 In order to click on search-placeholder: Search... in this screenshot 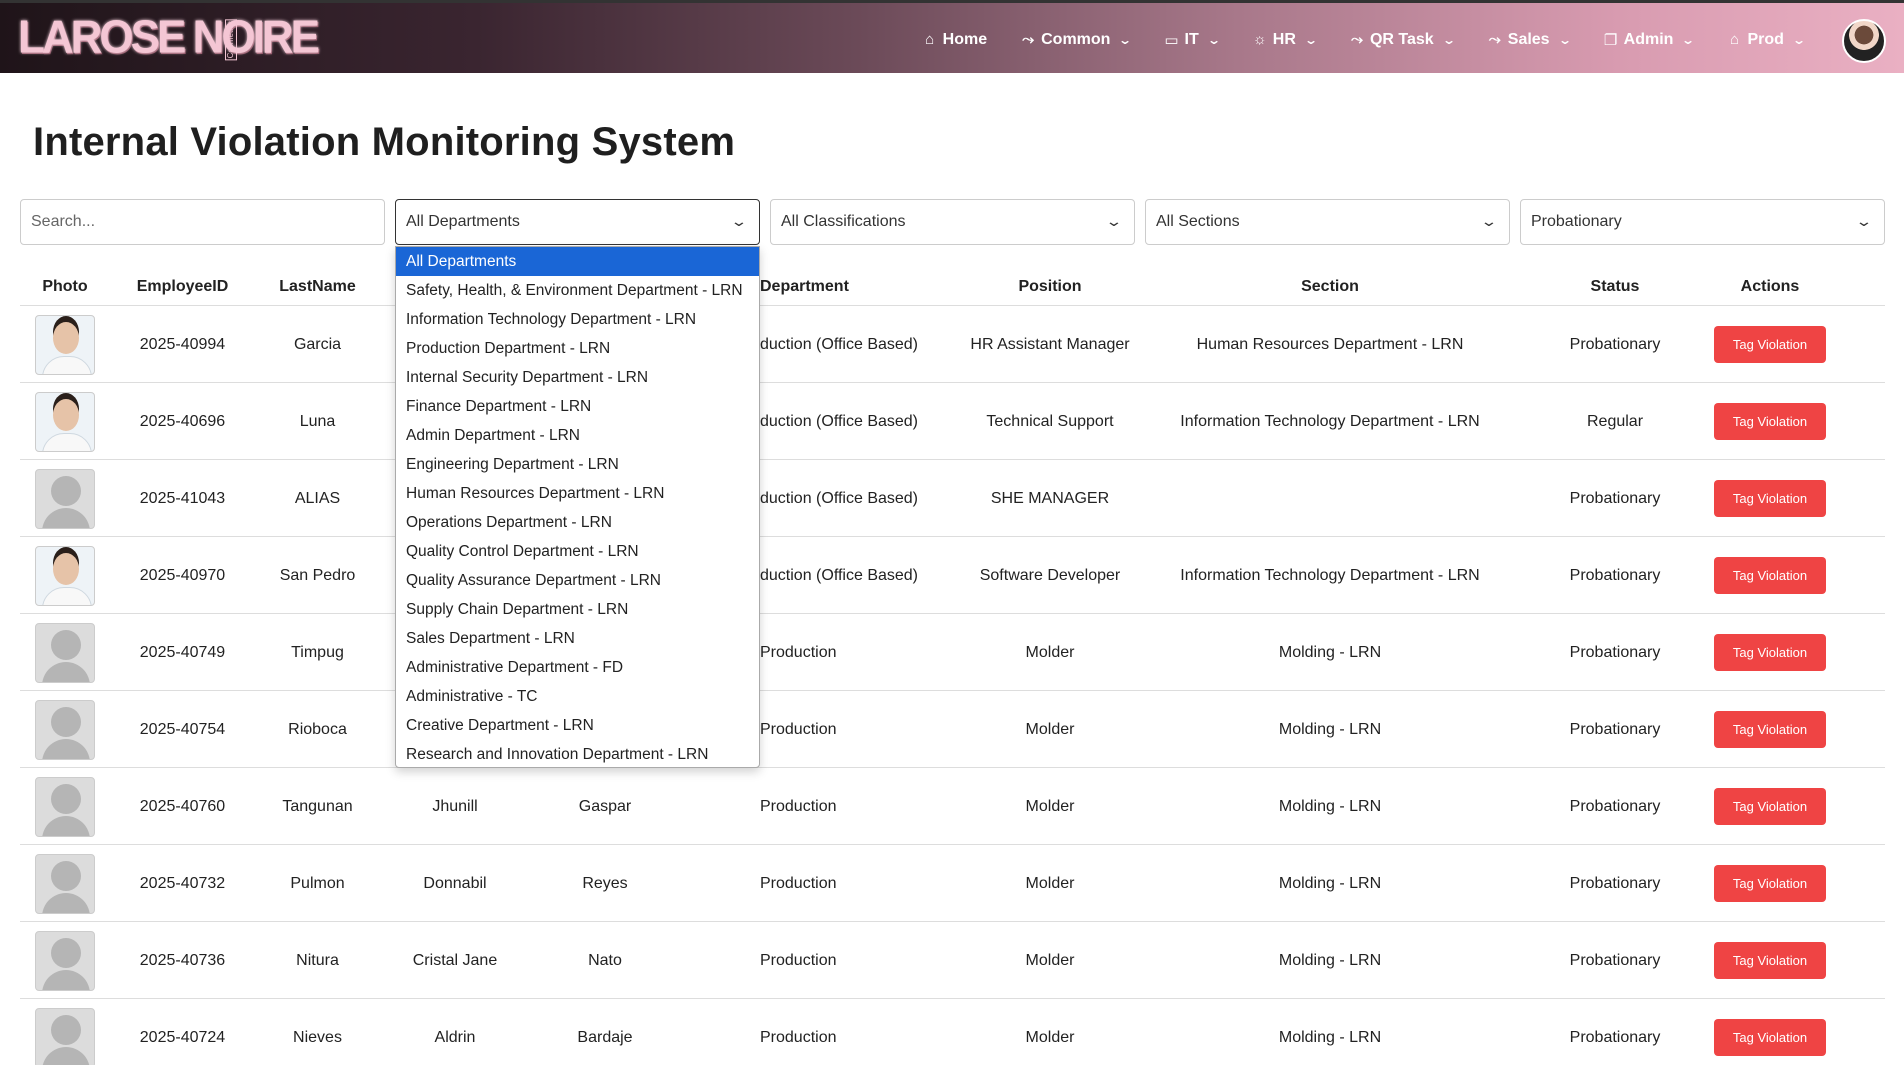, I will do `click(63, 221)`.